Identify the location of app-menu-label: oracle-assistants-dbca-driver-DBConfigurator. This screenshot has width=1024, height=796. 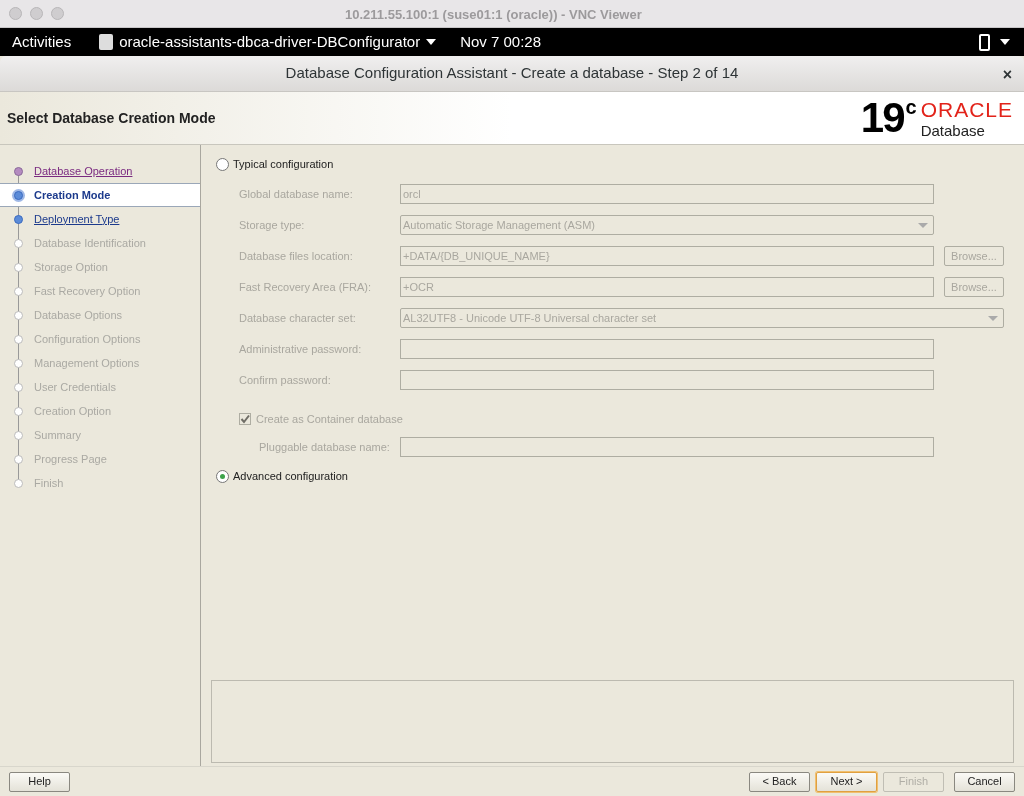
(270, 41).